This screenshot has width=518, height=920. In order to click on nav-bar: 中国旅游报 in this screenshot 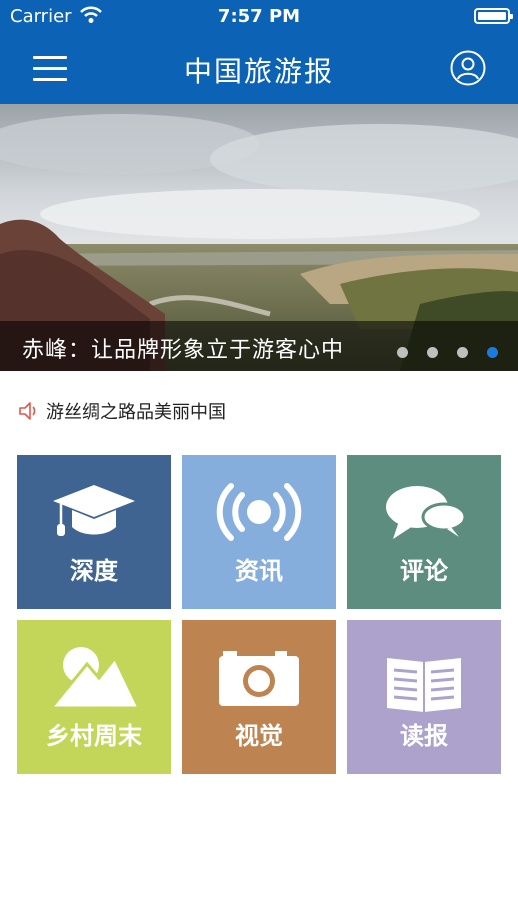, I will do `click(259, 69)`.